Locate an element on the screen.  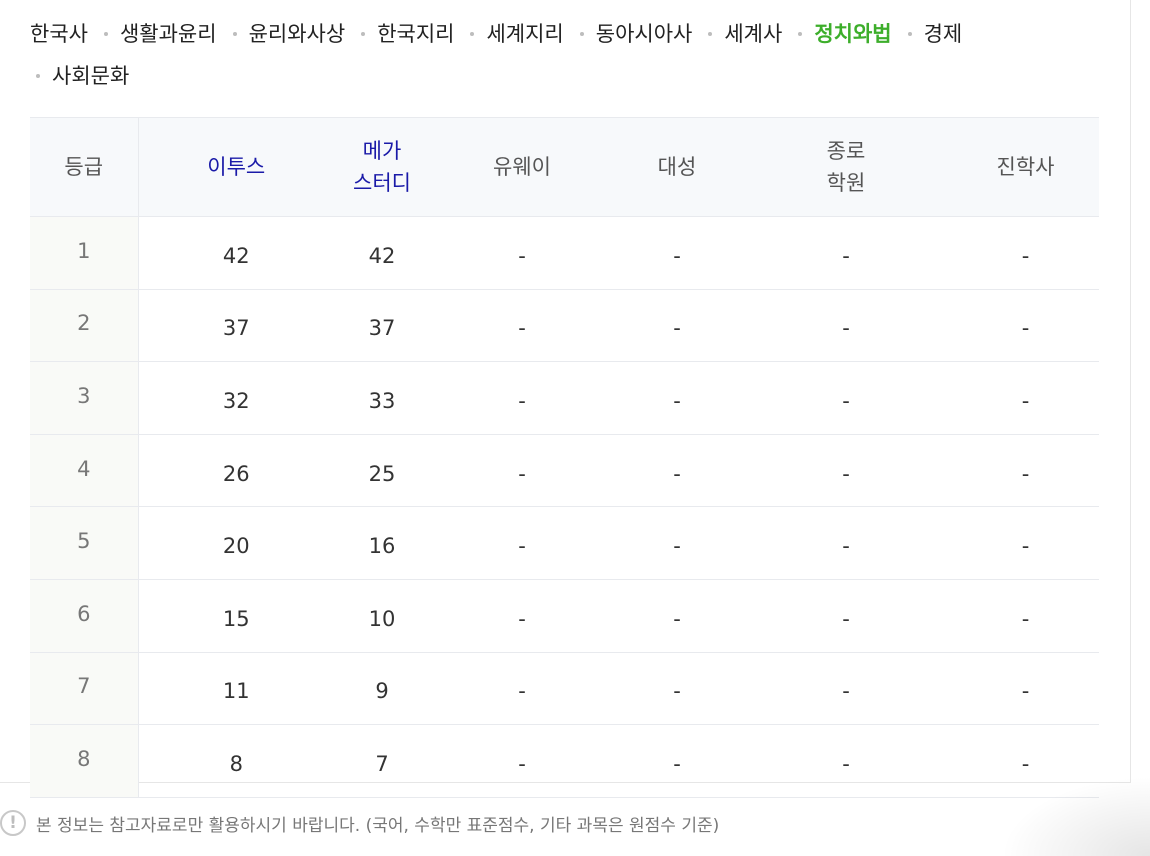
grade-cell: 2 is located at coordinates (84, 326).